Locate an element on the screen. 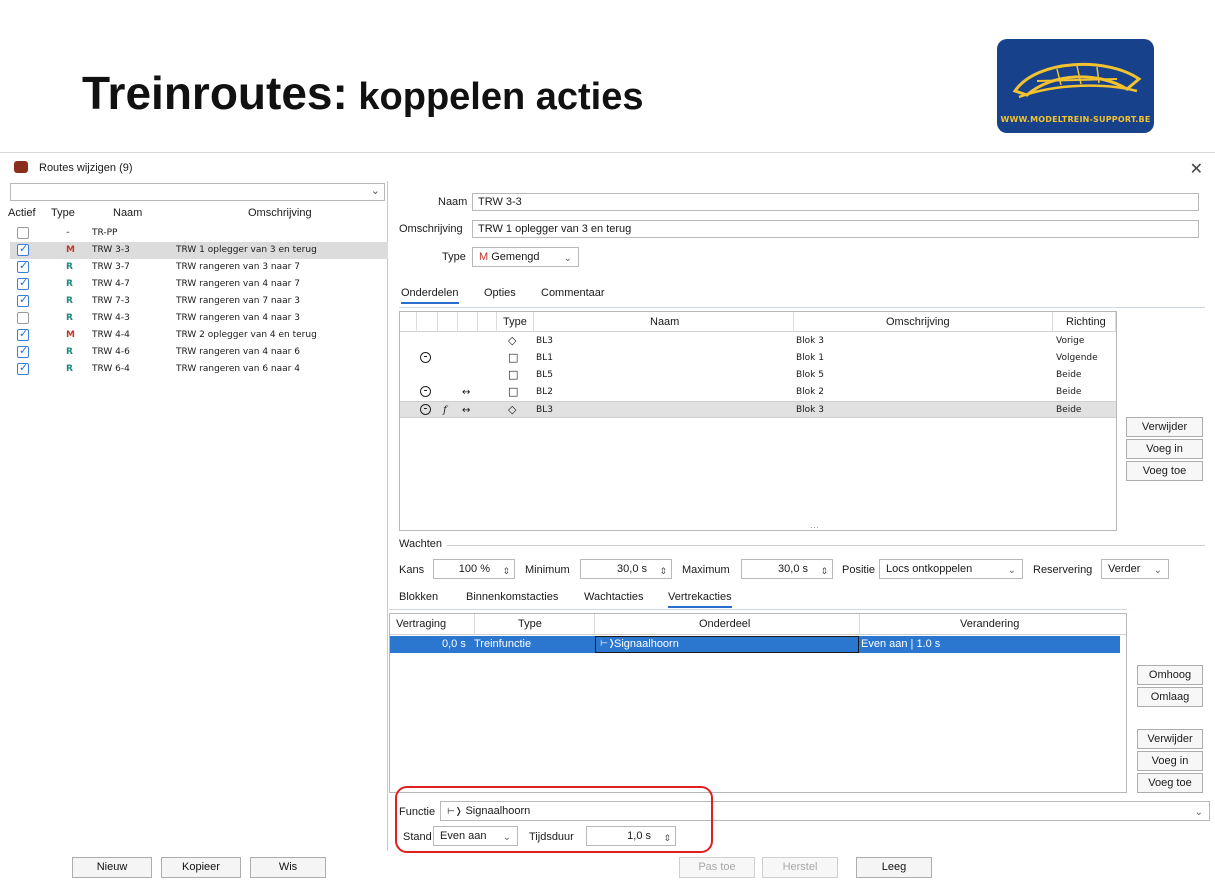  action-onderdeel-cell: ⊢❭ Signaalhoorn is located at coordinates (727, 644).